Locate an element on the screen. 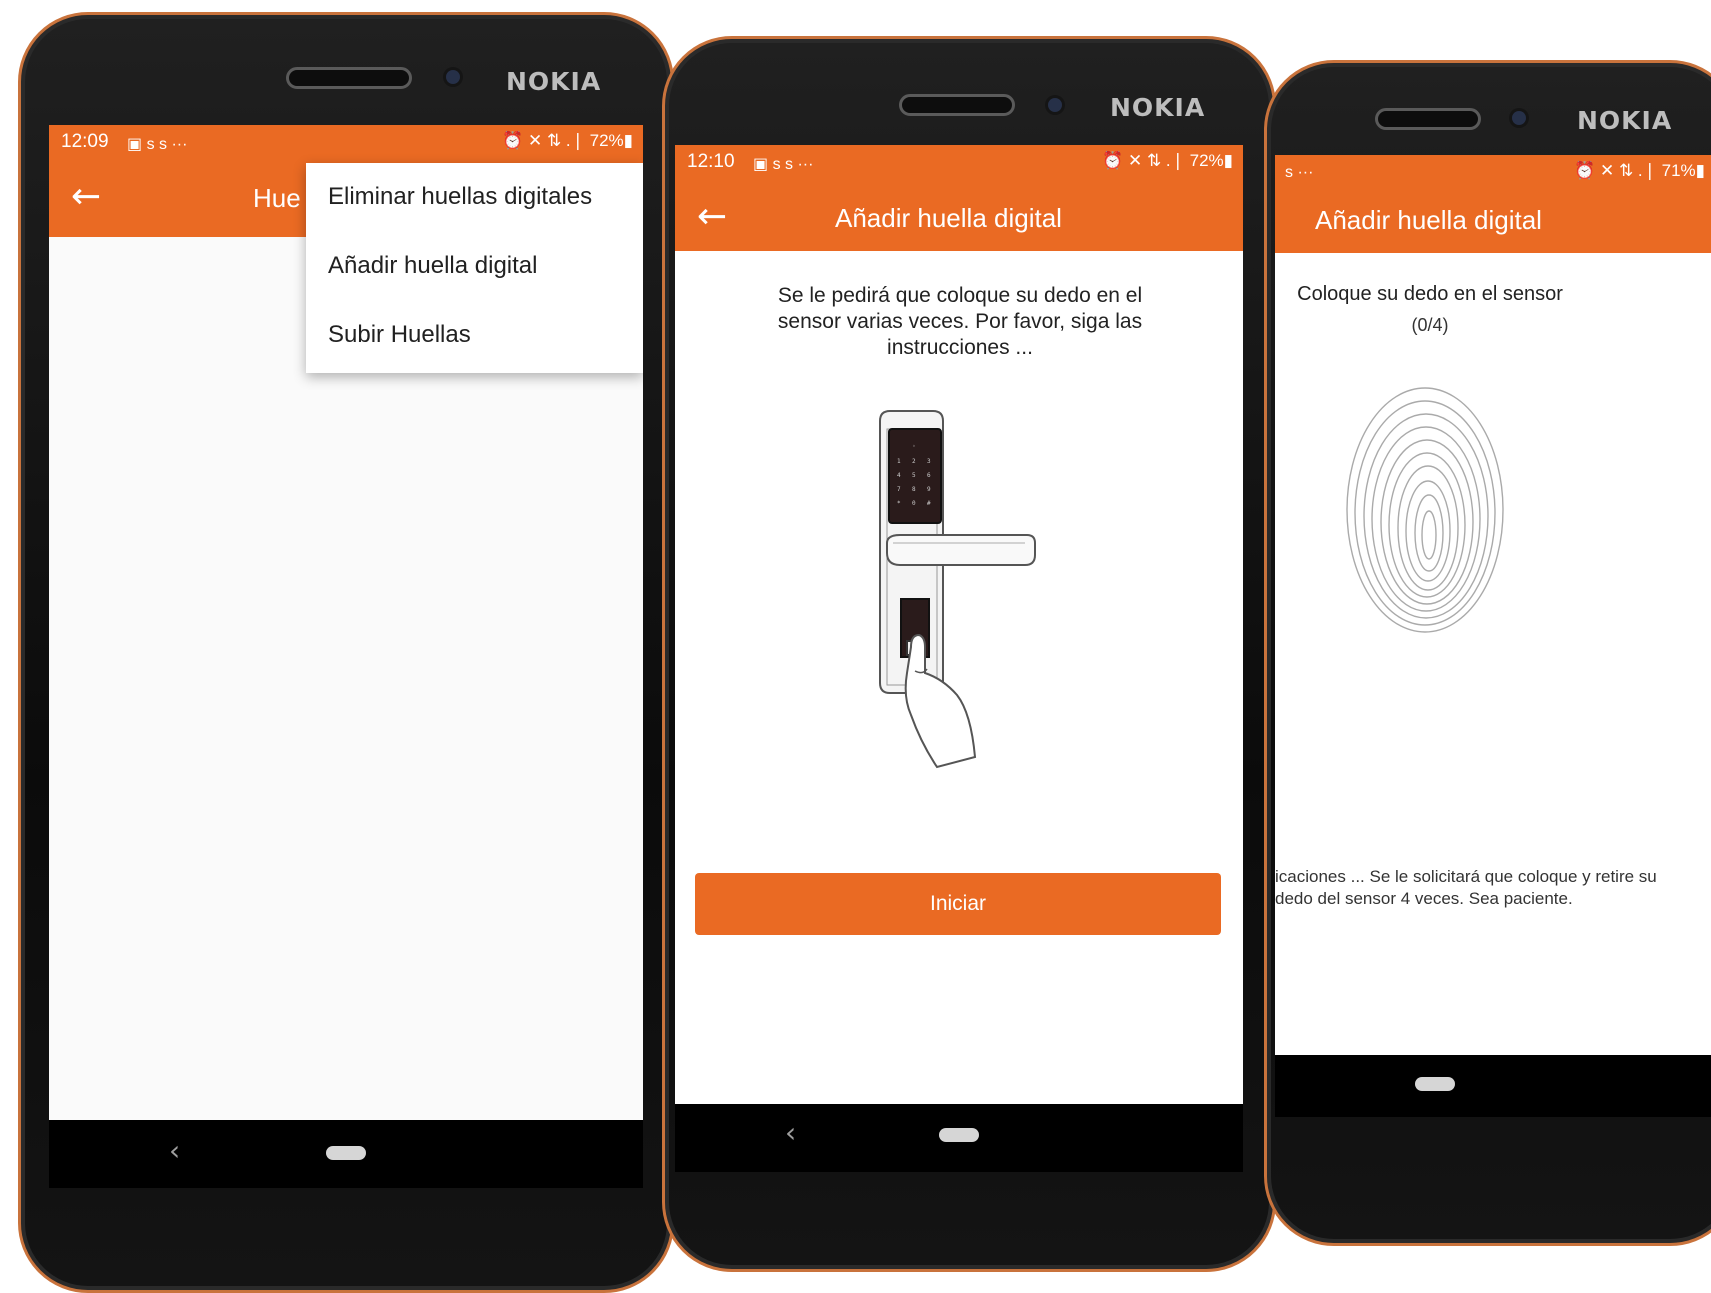 This screenshot has width=1711, height=1293. place-finger-prompt: Coloque su dedo en el sensor is located at coordinates (1430, 294).